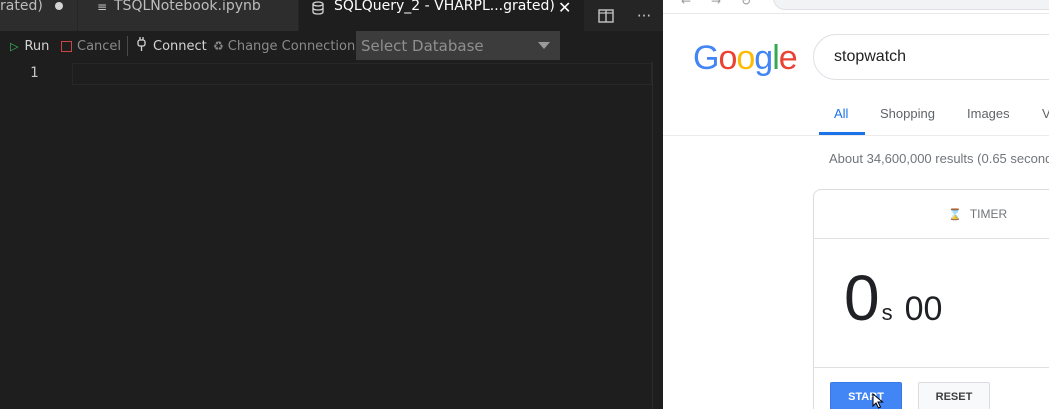  Describe the element at coordinates (954, 395) in the screenshot. I see `reset-button: RESET` at that location.